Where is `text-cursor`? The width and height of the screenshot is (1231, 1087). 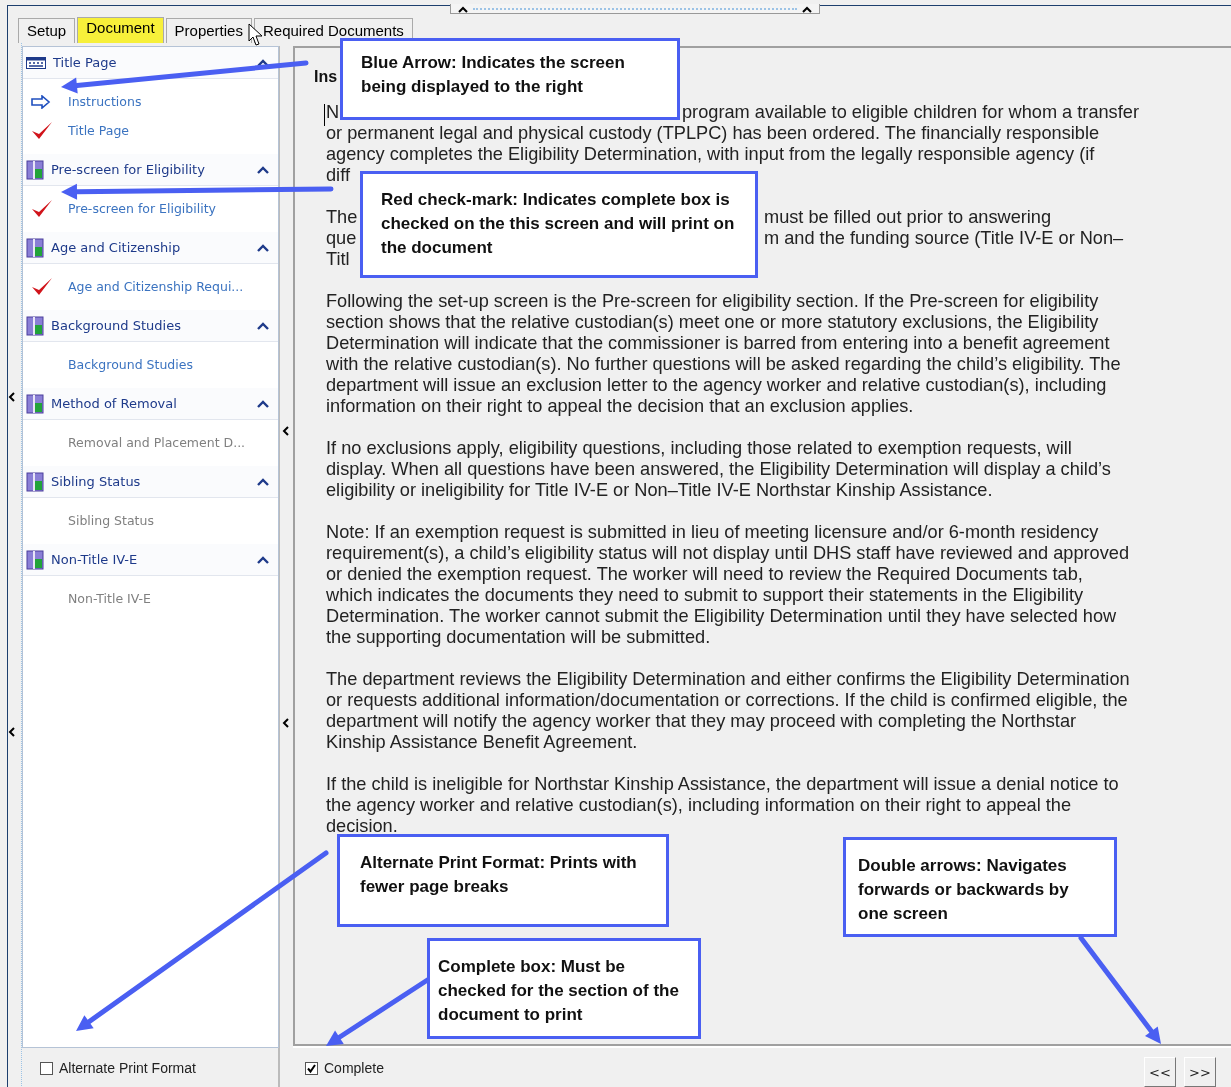
text-cursor is located at coordinates (324, 115).